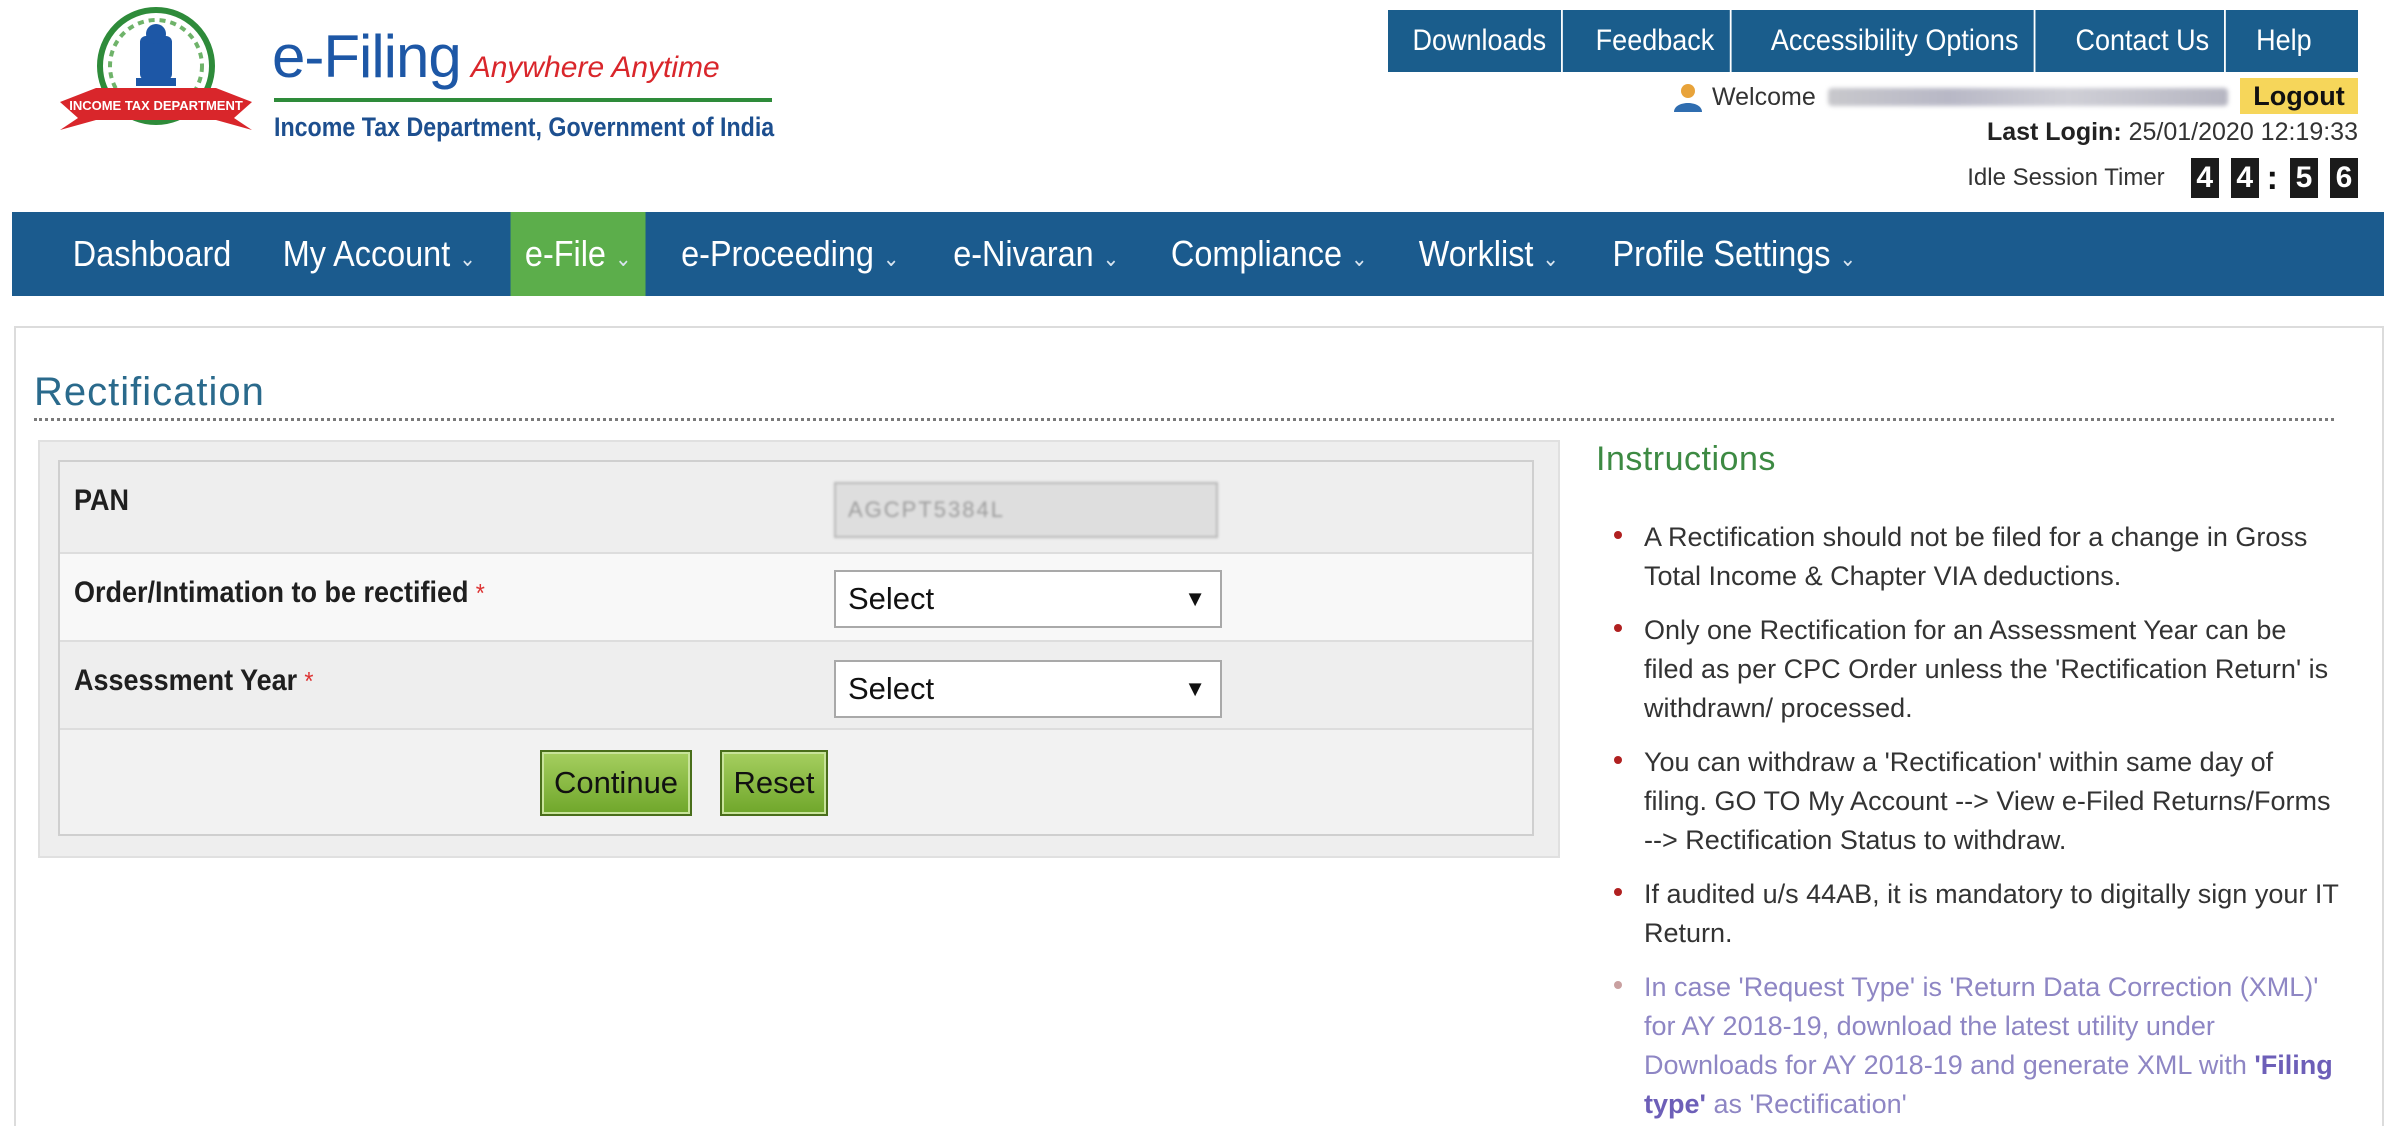 The width and height of the screenshot is (2394, 1128). I want to click on reset-button: Reset, so click(774, 783).